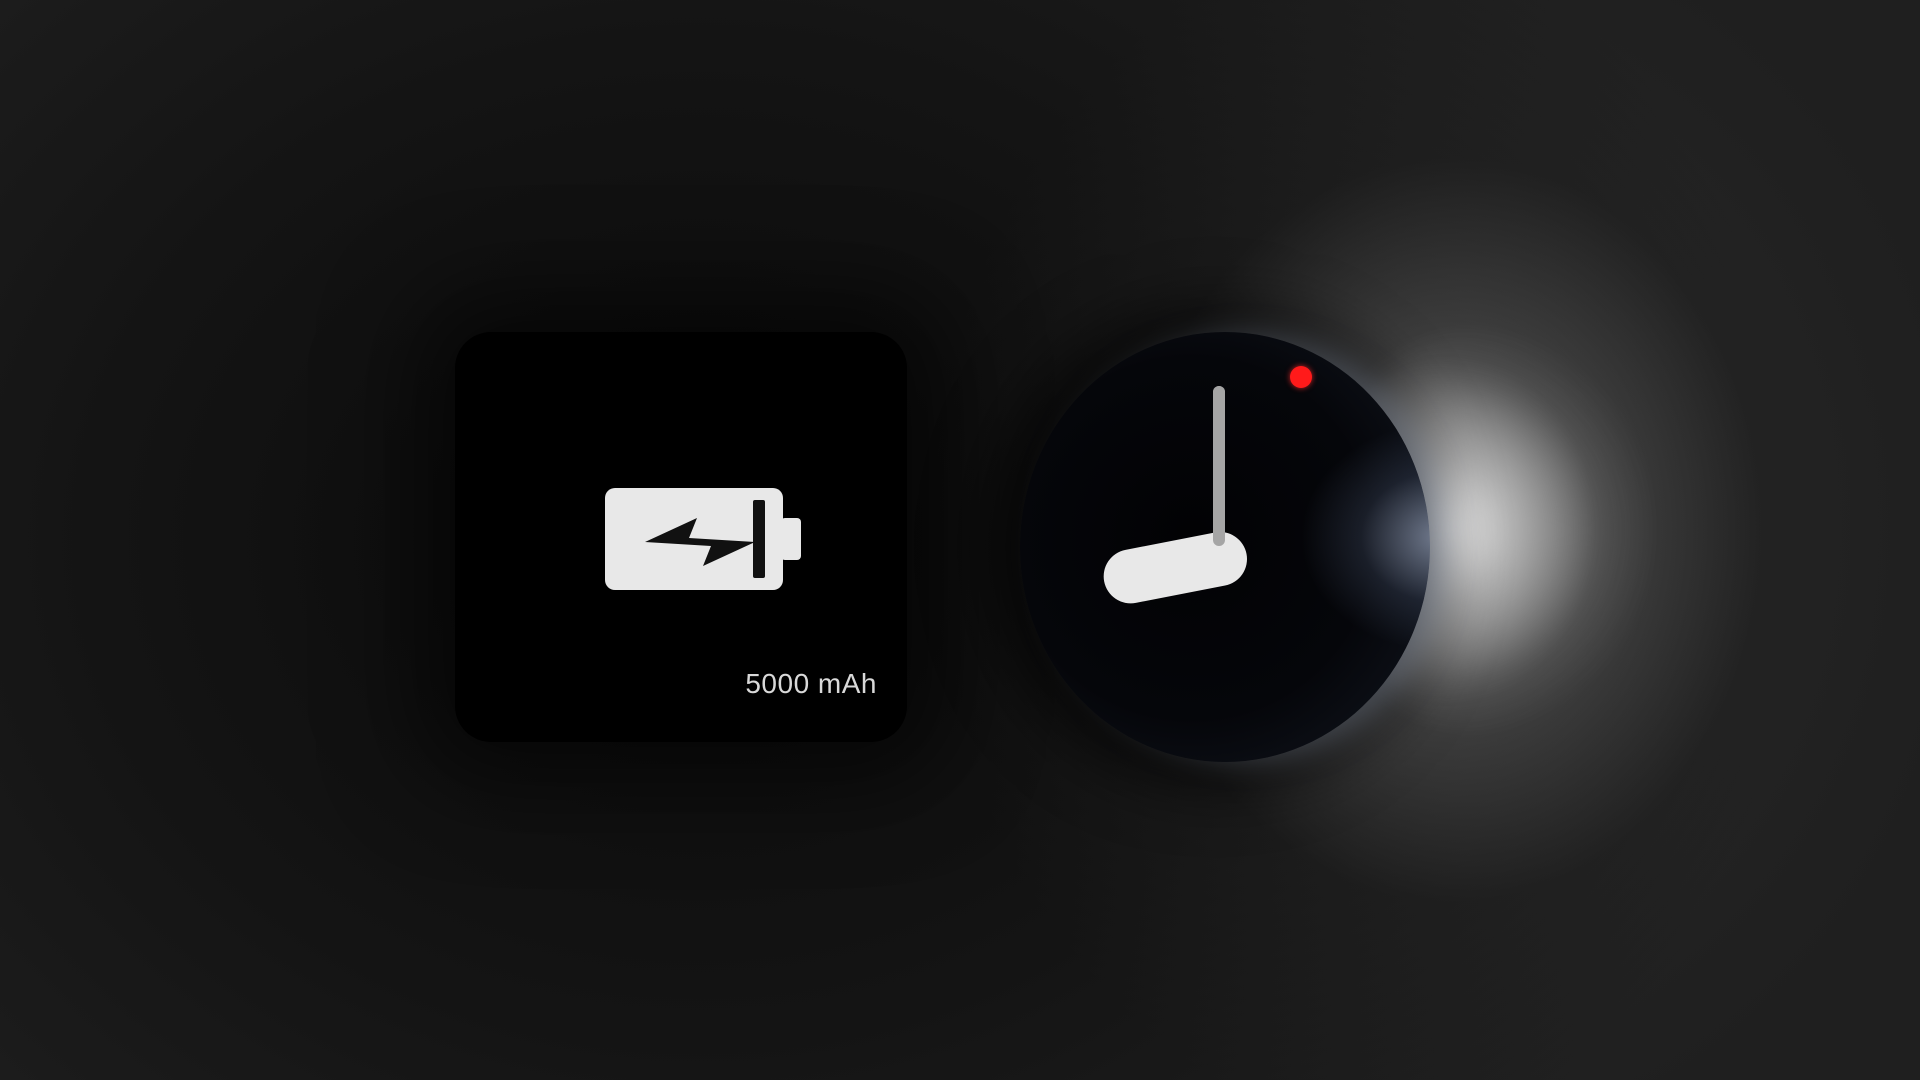 This screenshot has height=1080, width=1920. I want to click on dial-sheen, so click(1365, 537).